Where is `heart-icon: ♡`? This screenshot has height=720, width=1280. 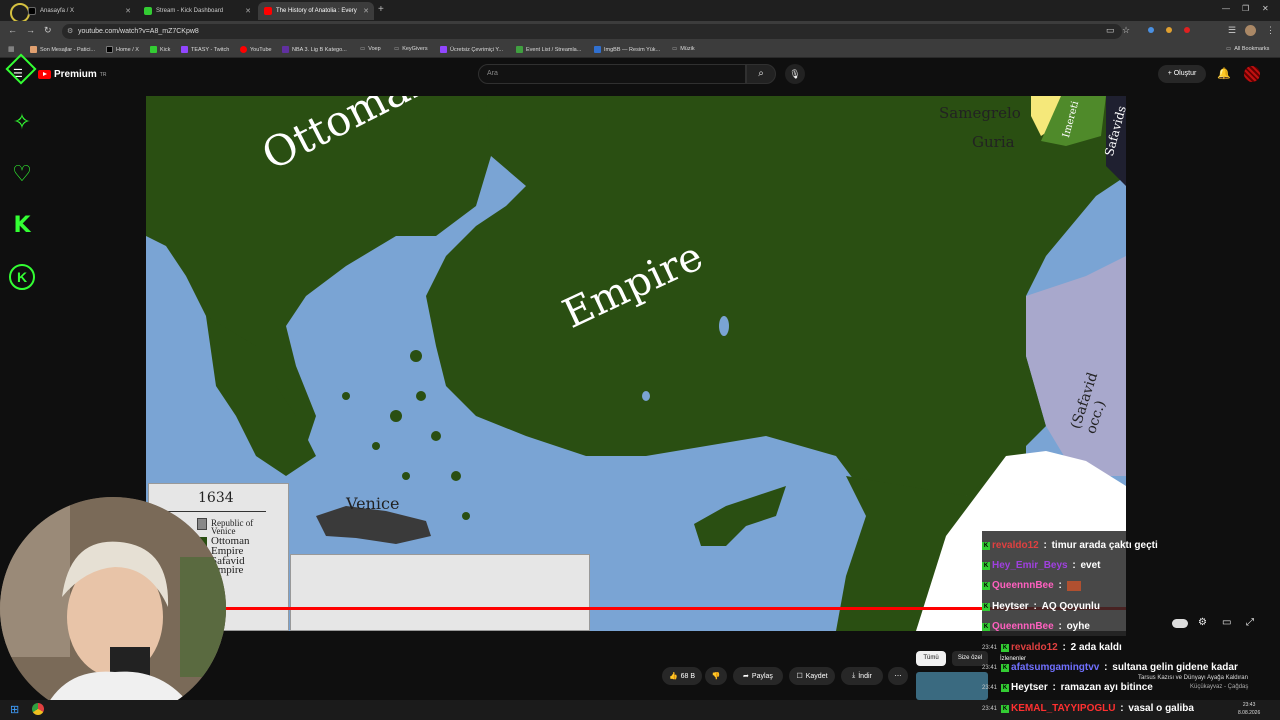 heart-icon: ♡ is located at coordinates (22, 173).